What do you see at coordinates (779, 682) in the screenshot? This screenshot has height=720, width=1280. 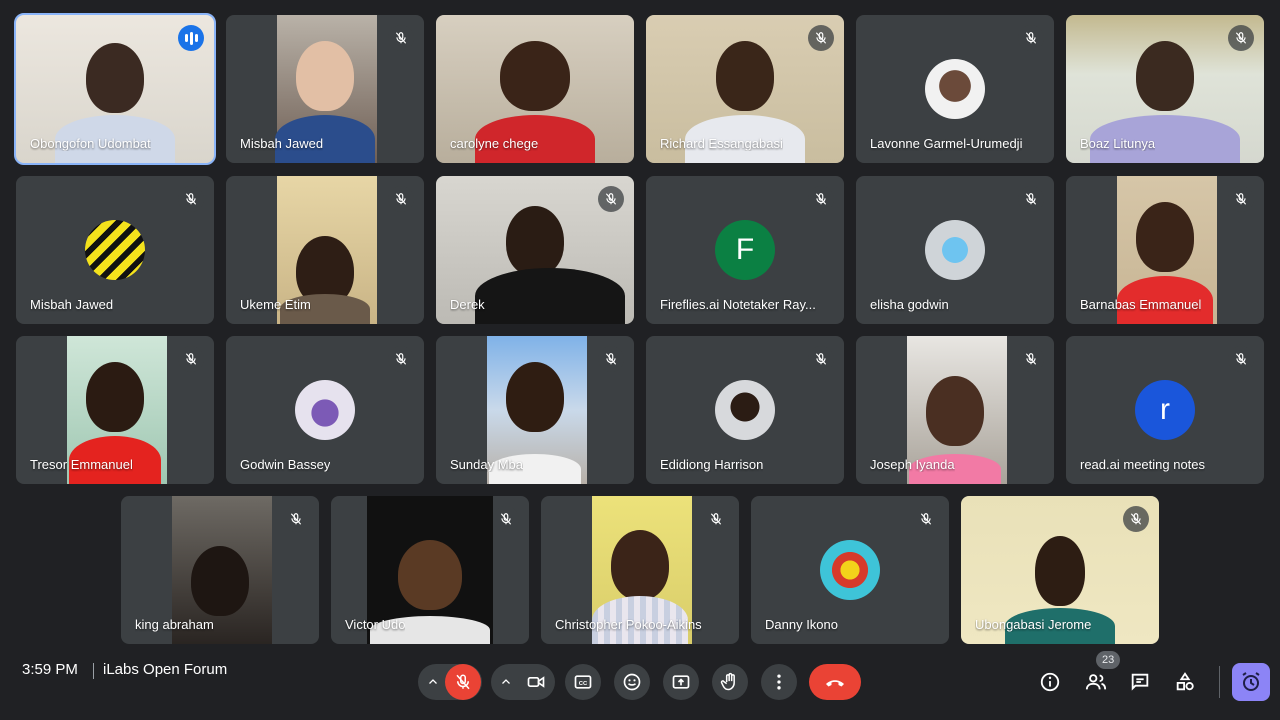 I see `more-options-button` at bounding box center [779, 682].